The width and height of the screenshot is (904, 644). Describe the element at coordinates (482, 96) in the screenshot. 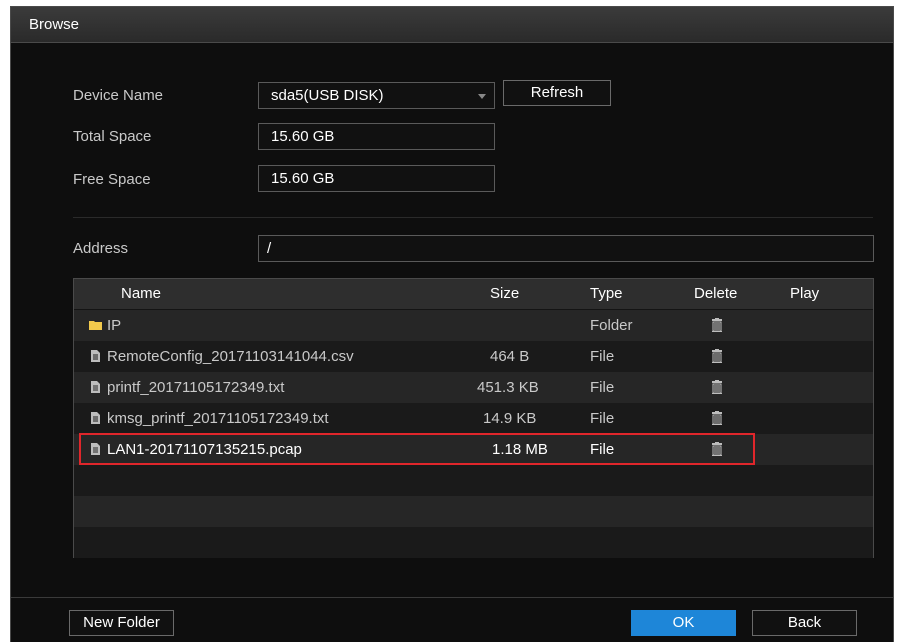

I see `chevron-down-icon` at that location.